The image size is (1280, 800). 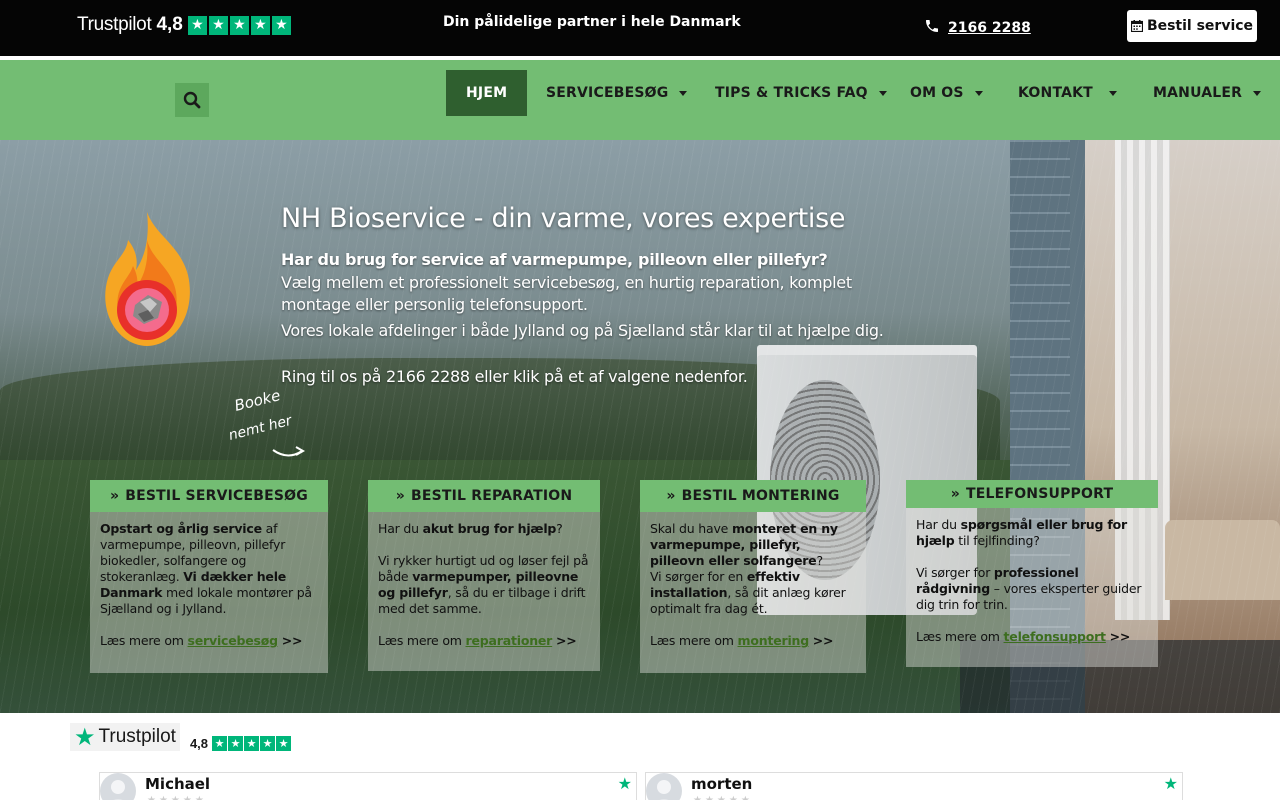 What do you see at coordinates (607, 93) in the screenshot?
I see `nav-label: SERVICEBESØG` at bounding box center [607, 93].